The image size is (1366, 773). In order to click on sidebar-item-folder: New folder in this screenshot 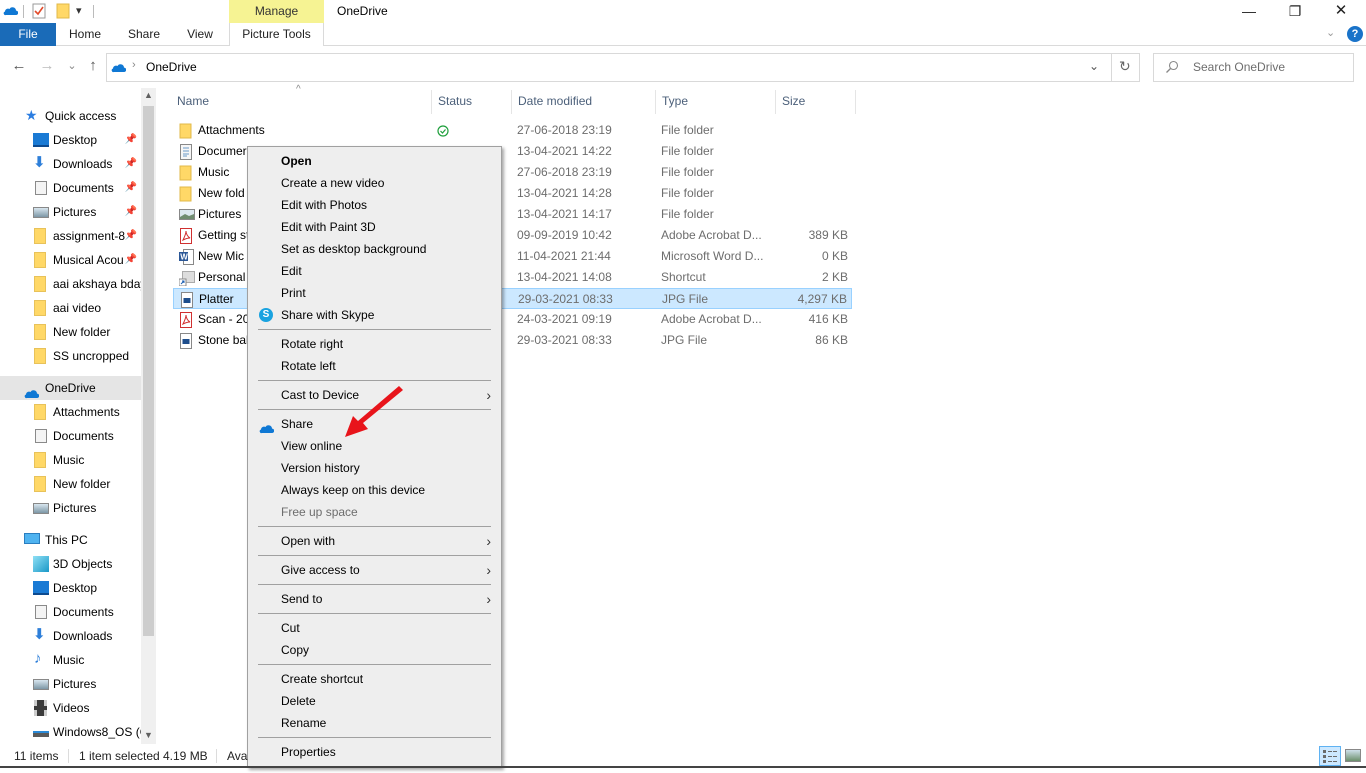, I will do `click(70, 332)`.